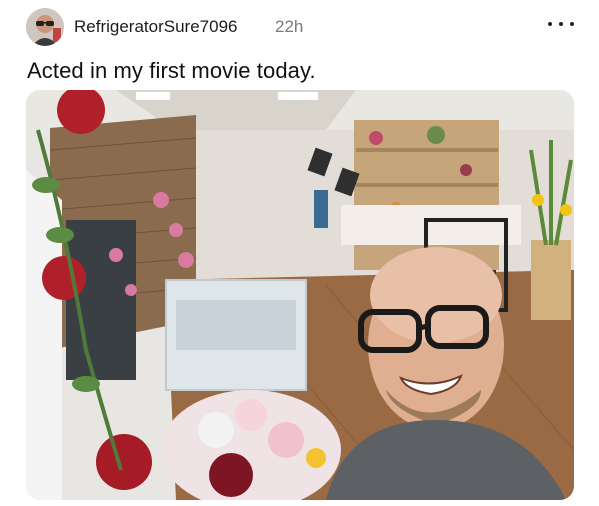 The width and height of the screenshot is (599, 506). Describe the element at coordinates (45, 27) in the screenshot. I see `avatar` at that location.